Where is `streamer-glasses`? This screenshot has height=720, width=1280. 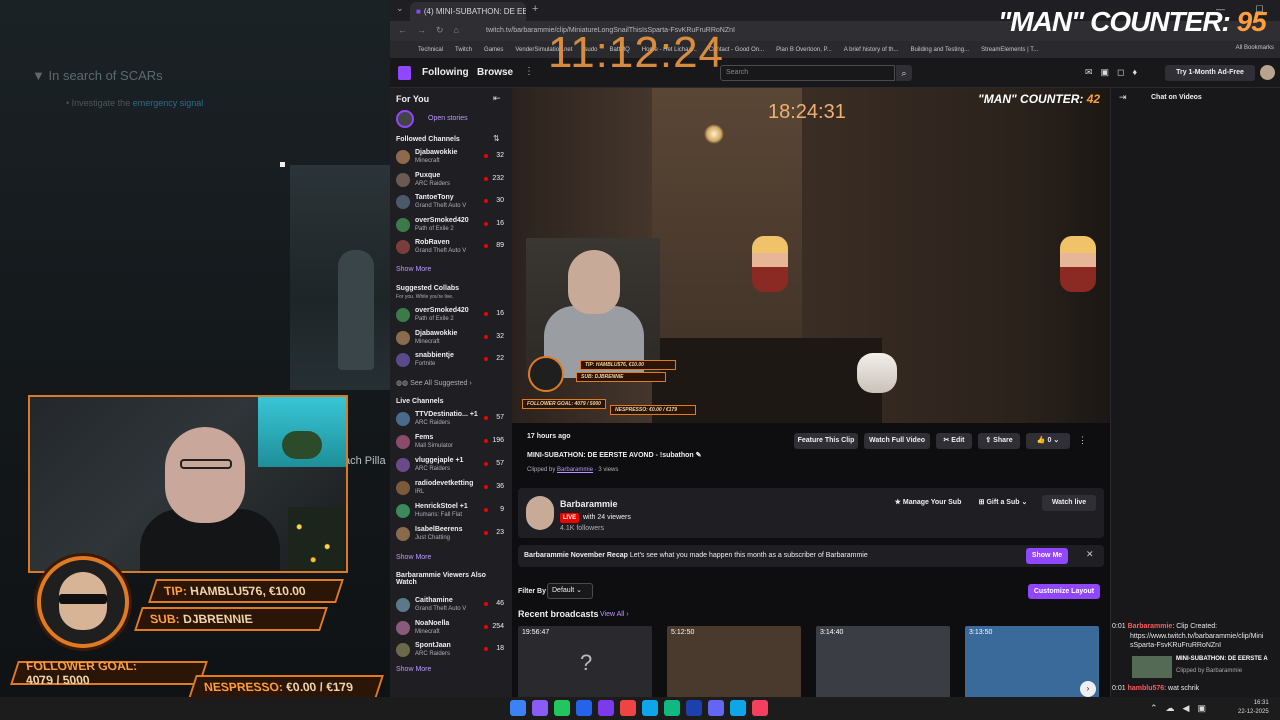 streamer-glasses is located at coordinates (206, 464).